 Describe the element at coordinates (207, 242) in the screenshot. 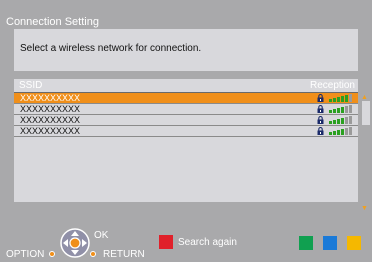

I see `search-again-label: Search again` at that location.